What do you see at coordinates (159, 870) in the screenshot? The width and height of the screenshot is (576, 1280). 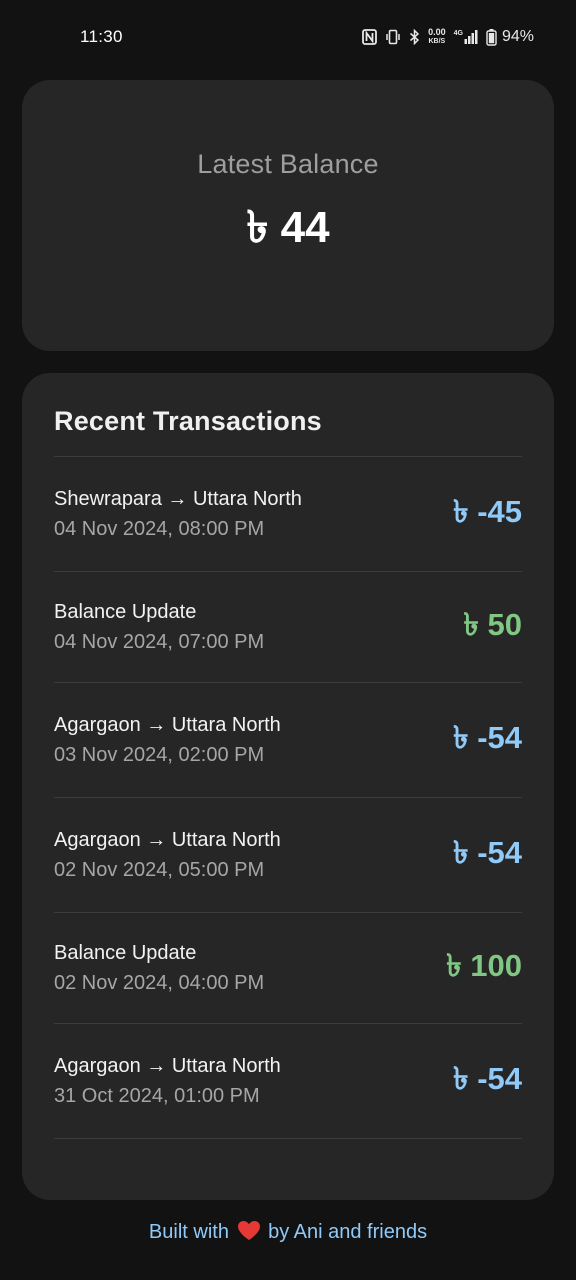 I see `transaction-date: 02 Nov 2024, 05:00 PM` at bounding box center [159, 870].